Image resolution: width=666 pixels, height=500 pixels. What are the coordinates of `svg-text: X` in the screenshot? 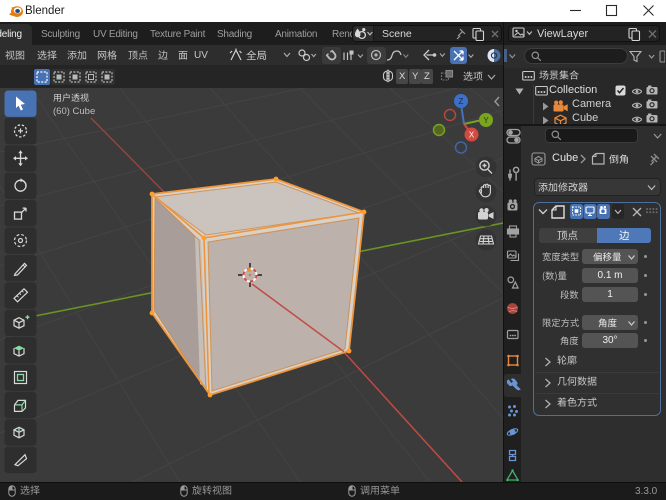 It's located at (472, 135).